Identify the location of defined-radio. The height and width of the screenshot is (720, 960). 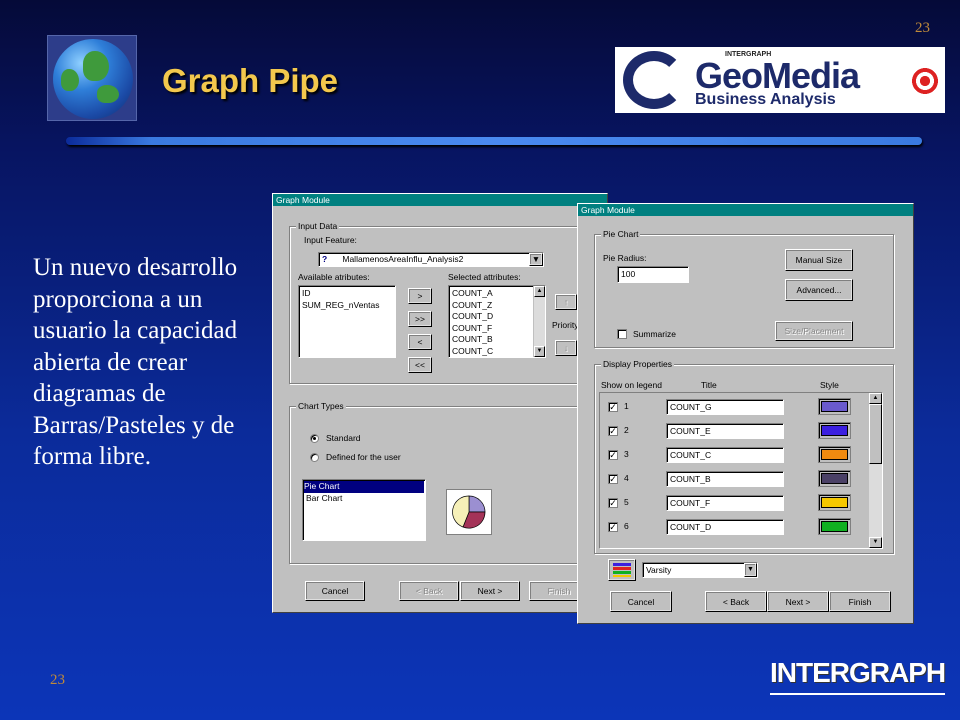
(314, 457).